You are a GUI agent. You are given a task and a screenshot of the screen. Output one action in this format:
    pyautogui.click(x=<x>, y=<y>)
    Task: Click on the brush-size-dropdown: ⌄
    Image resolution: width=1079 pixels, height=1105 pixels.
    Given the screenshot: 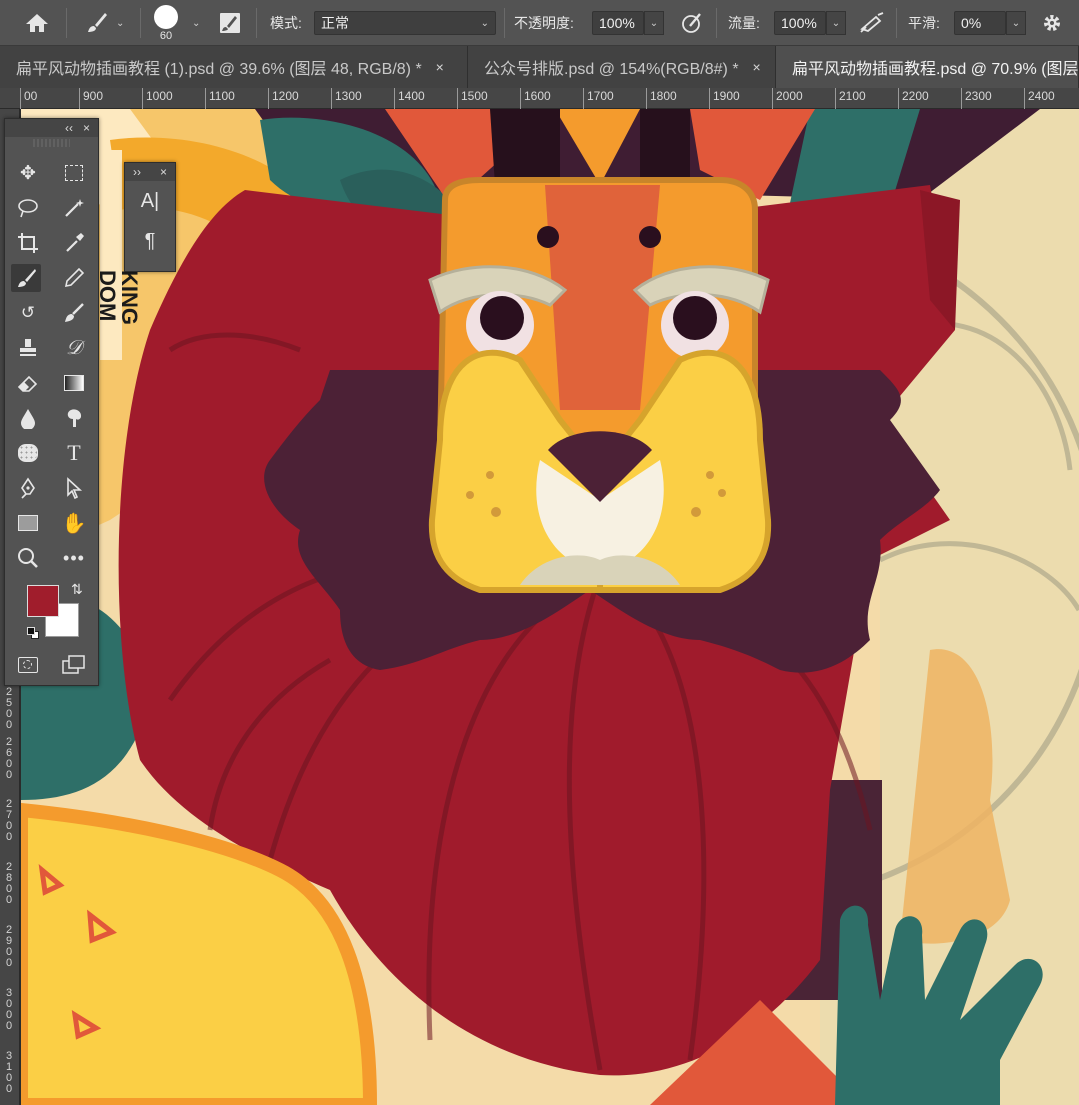 What is the action you would take?
    pyautogui.click(x=196, y=23)
    